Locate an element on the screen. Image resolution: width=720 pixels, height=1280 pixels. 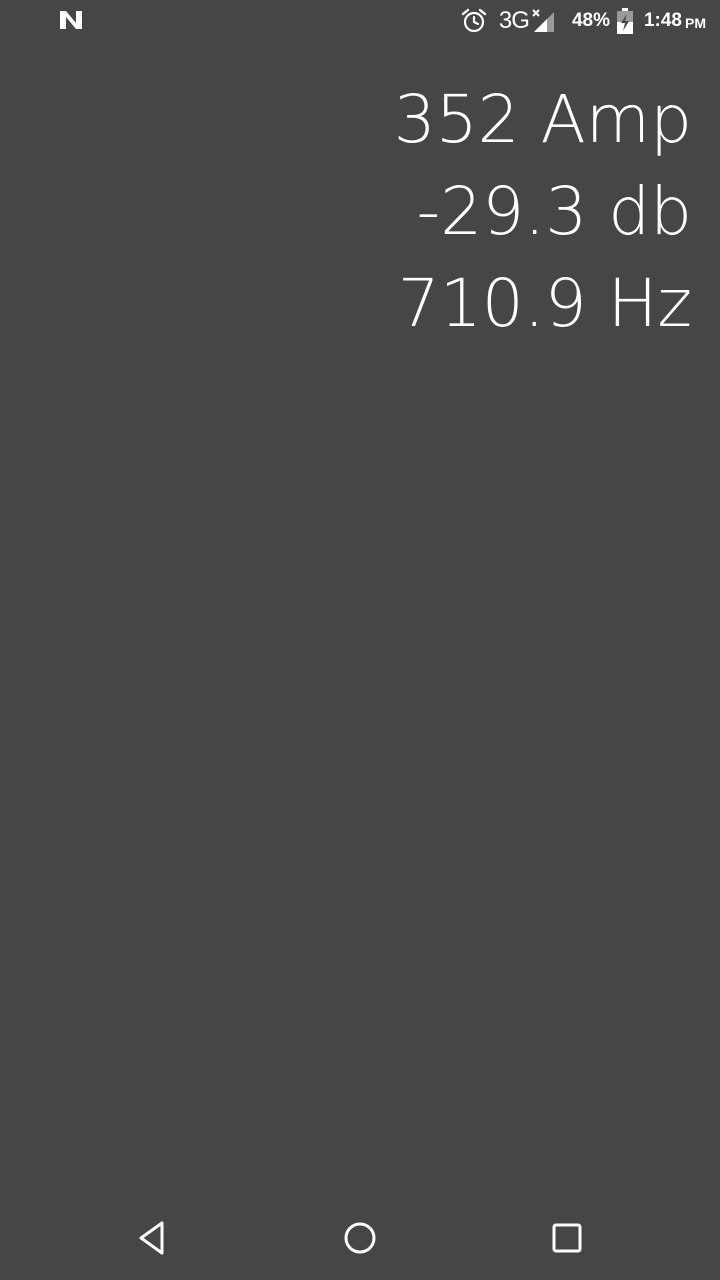
decibel-readout: -29.3 db is located at coordinates (554, 211).